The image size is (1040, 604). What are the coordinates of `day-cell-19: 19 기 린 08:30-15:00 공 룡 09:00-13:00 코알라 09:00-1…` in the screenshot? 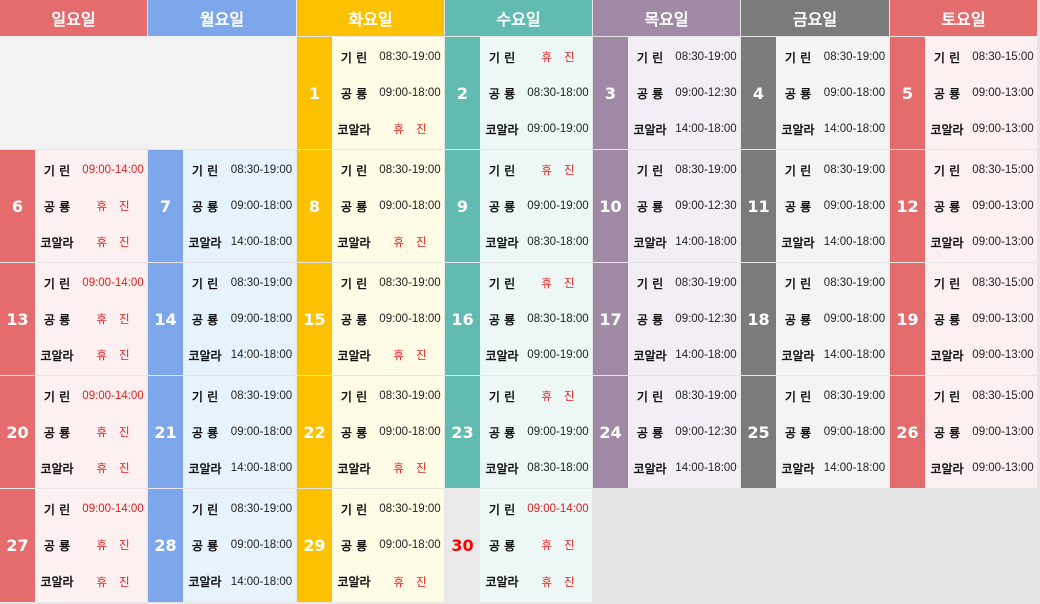 It's located at (963, 319).